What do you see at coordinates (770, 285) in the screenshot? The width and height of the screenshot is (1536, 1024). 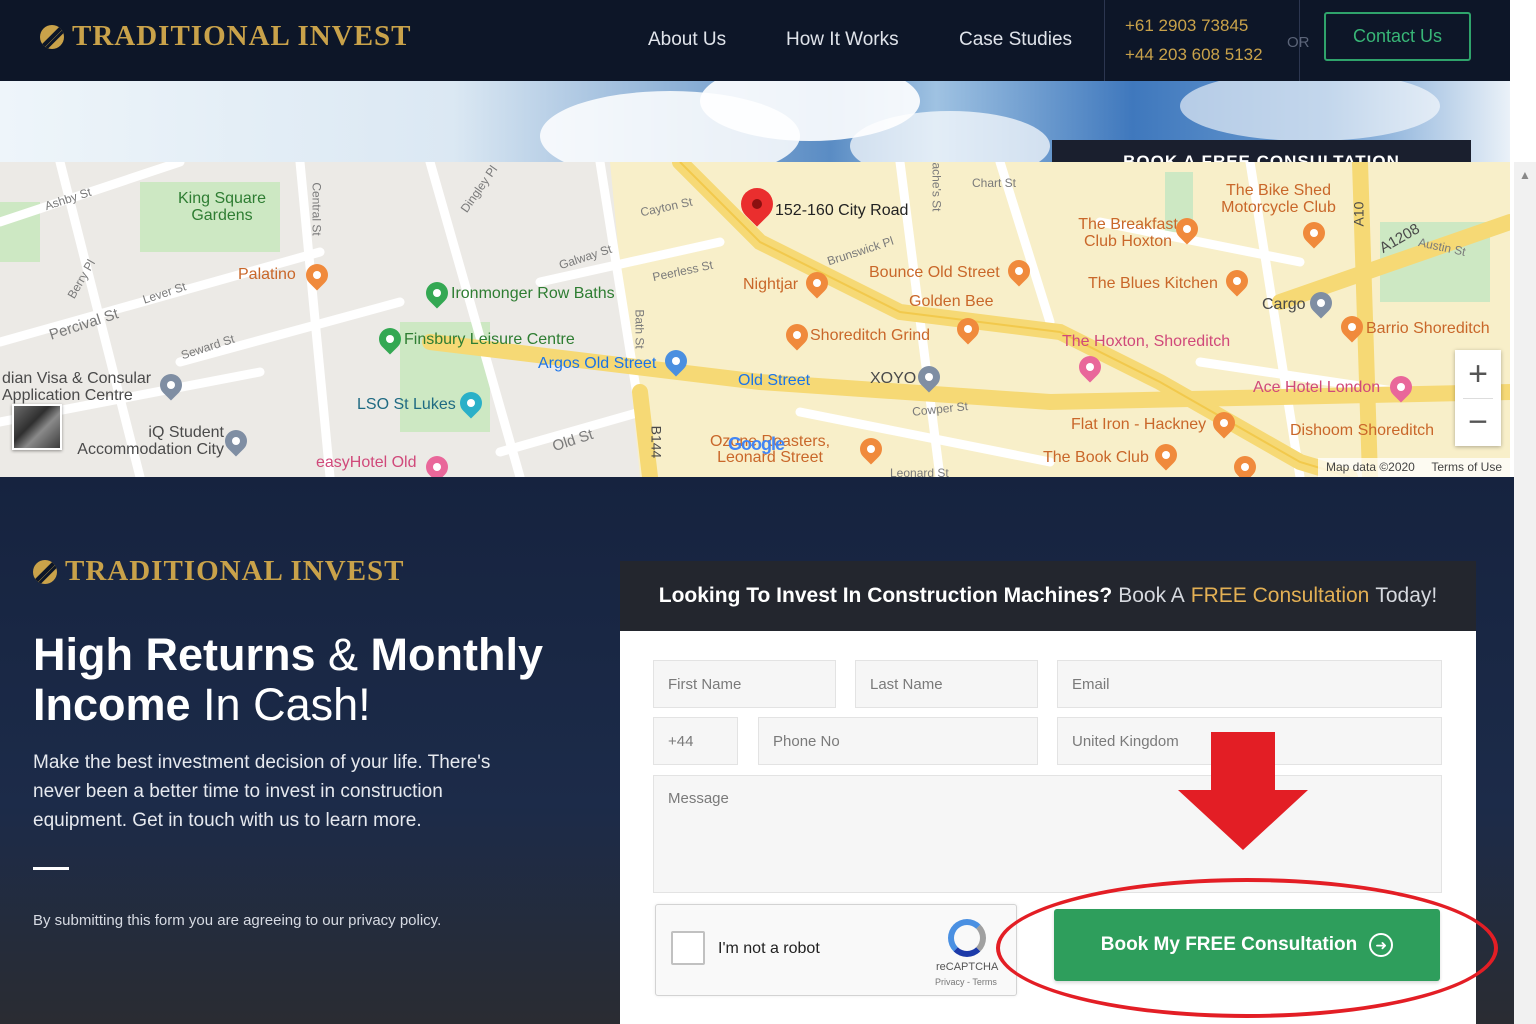 I see `place-nightjar: Nightjar` at bounding box center [770, 285].